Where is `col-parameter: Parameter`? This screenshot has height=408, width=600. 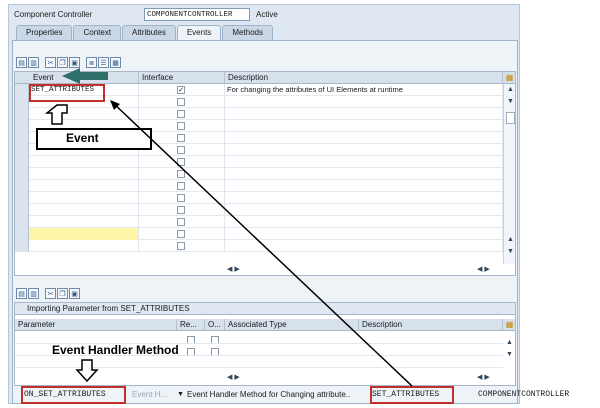
col-parameter: Parameter is located at coordinates (96, 325).